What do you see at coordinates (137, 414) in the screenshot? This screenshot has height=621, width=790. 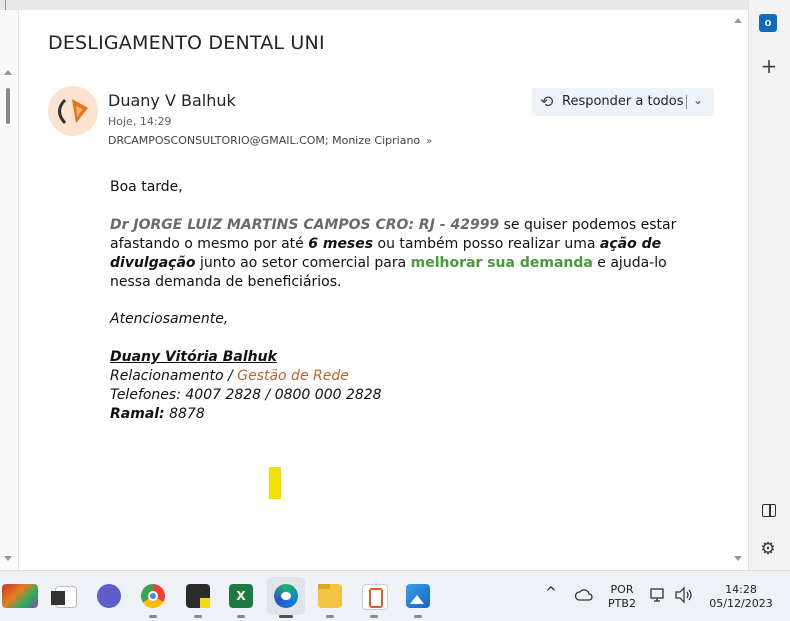 I see `ramal-label: Ramal:` at bounding box center [137, 414].